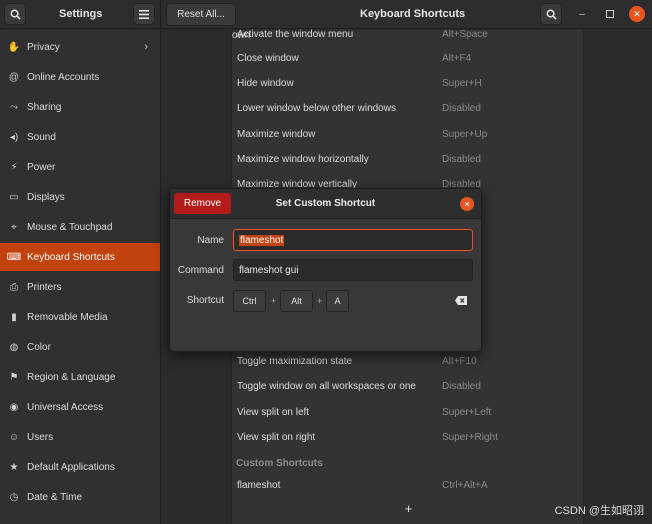  I want to click on shortcut-accelerator: Ctrl+Alt+A, so click(465, 485).